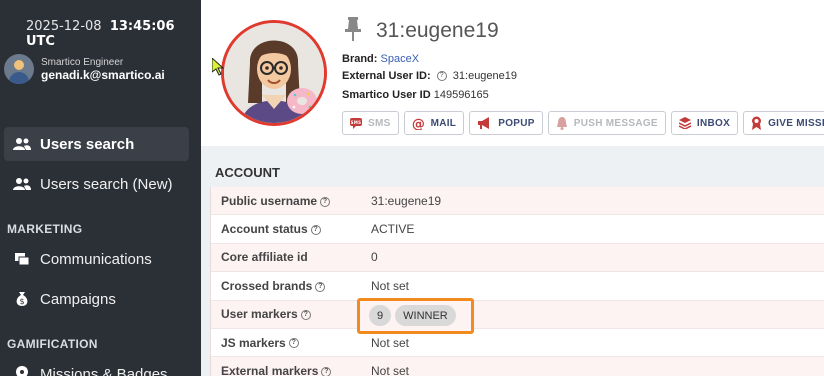 Image resolution: width=824 pixels, height=376 pixels. I want to click on brand-value: SpaceX, so click(400, 59).